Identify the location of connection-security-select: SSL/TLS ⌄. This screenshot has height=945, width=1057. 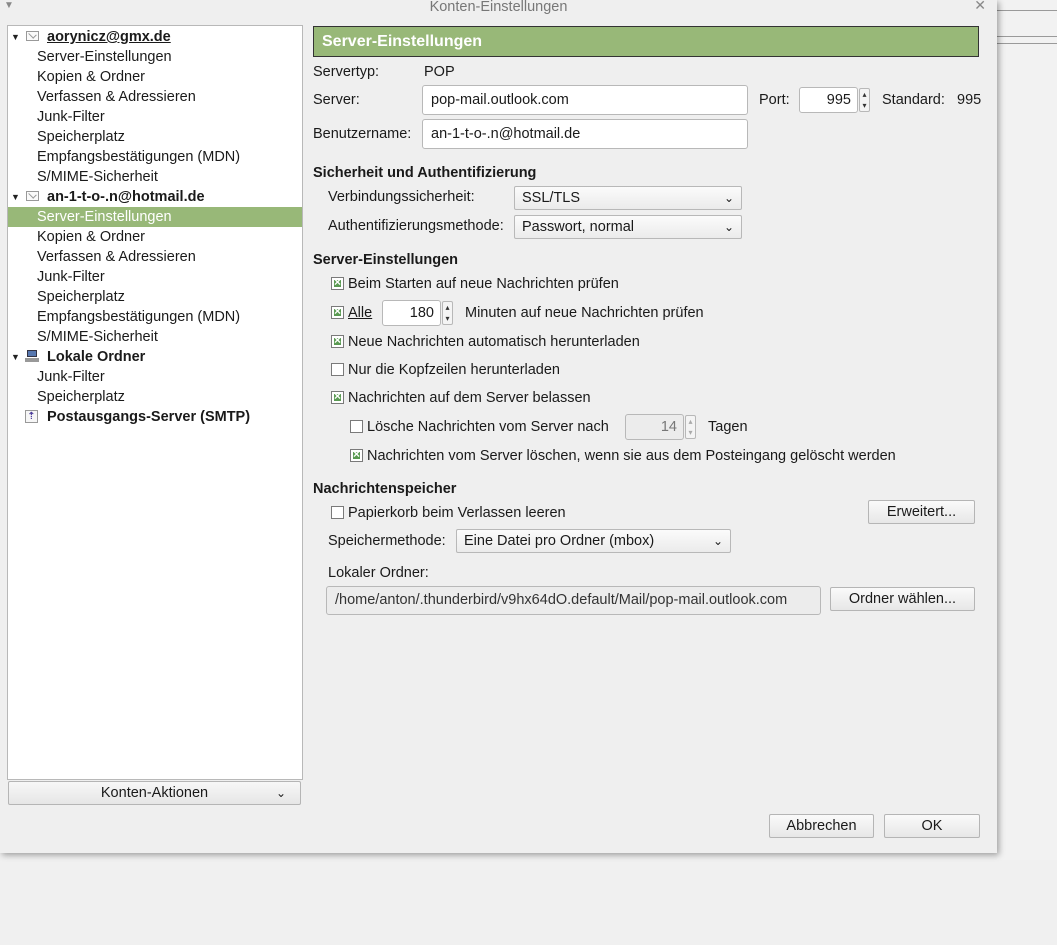
(628, 198).